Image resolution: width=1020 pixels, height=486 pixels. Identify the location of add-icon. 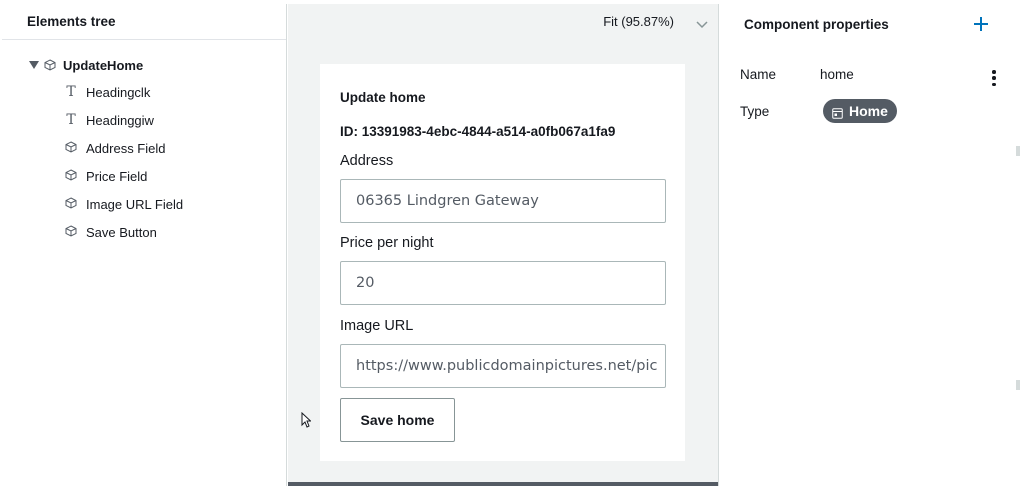
(981, 24).